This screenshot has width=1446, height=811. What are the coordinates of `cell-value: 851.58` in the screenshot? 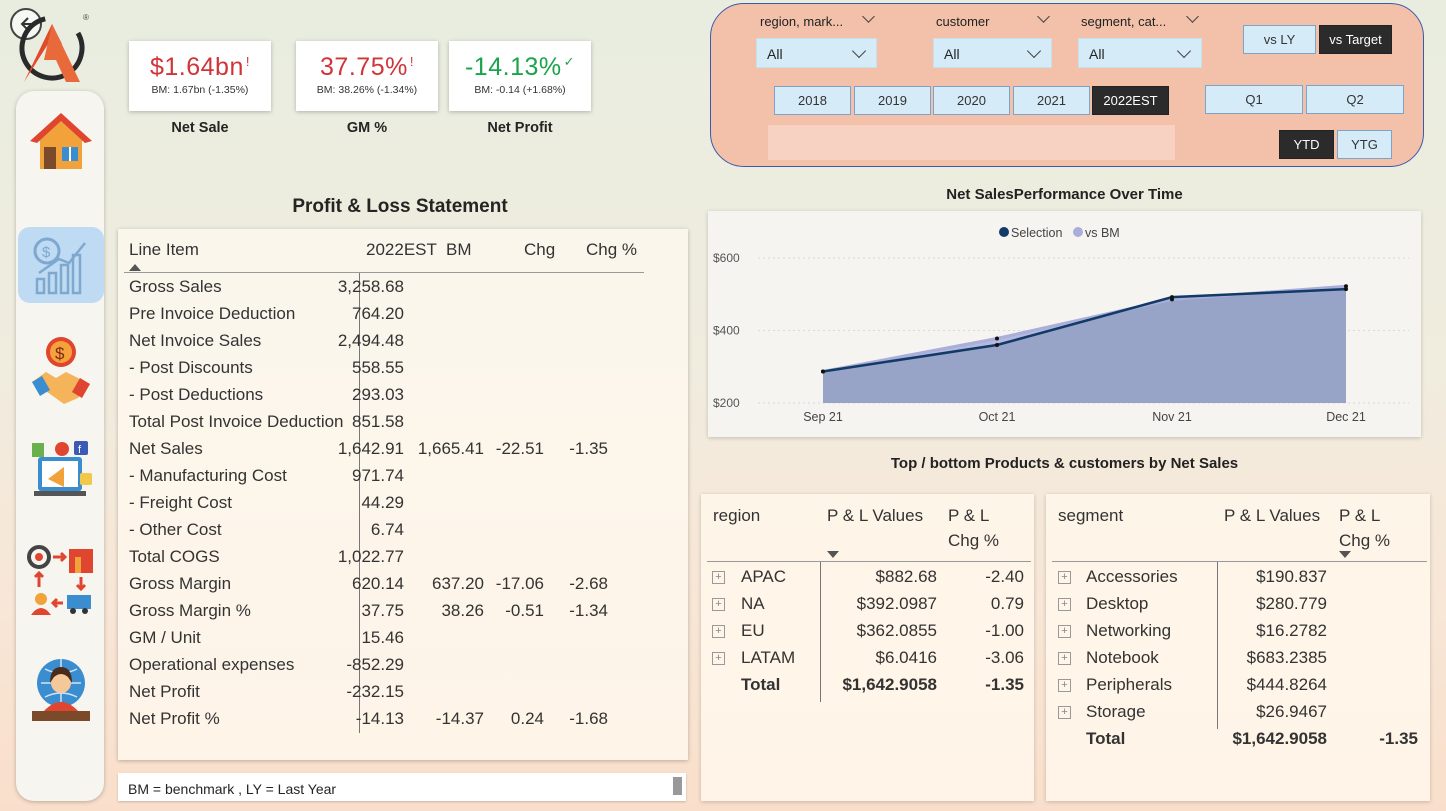 It's located at (378, 421).